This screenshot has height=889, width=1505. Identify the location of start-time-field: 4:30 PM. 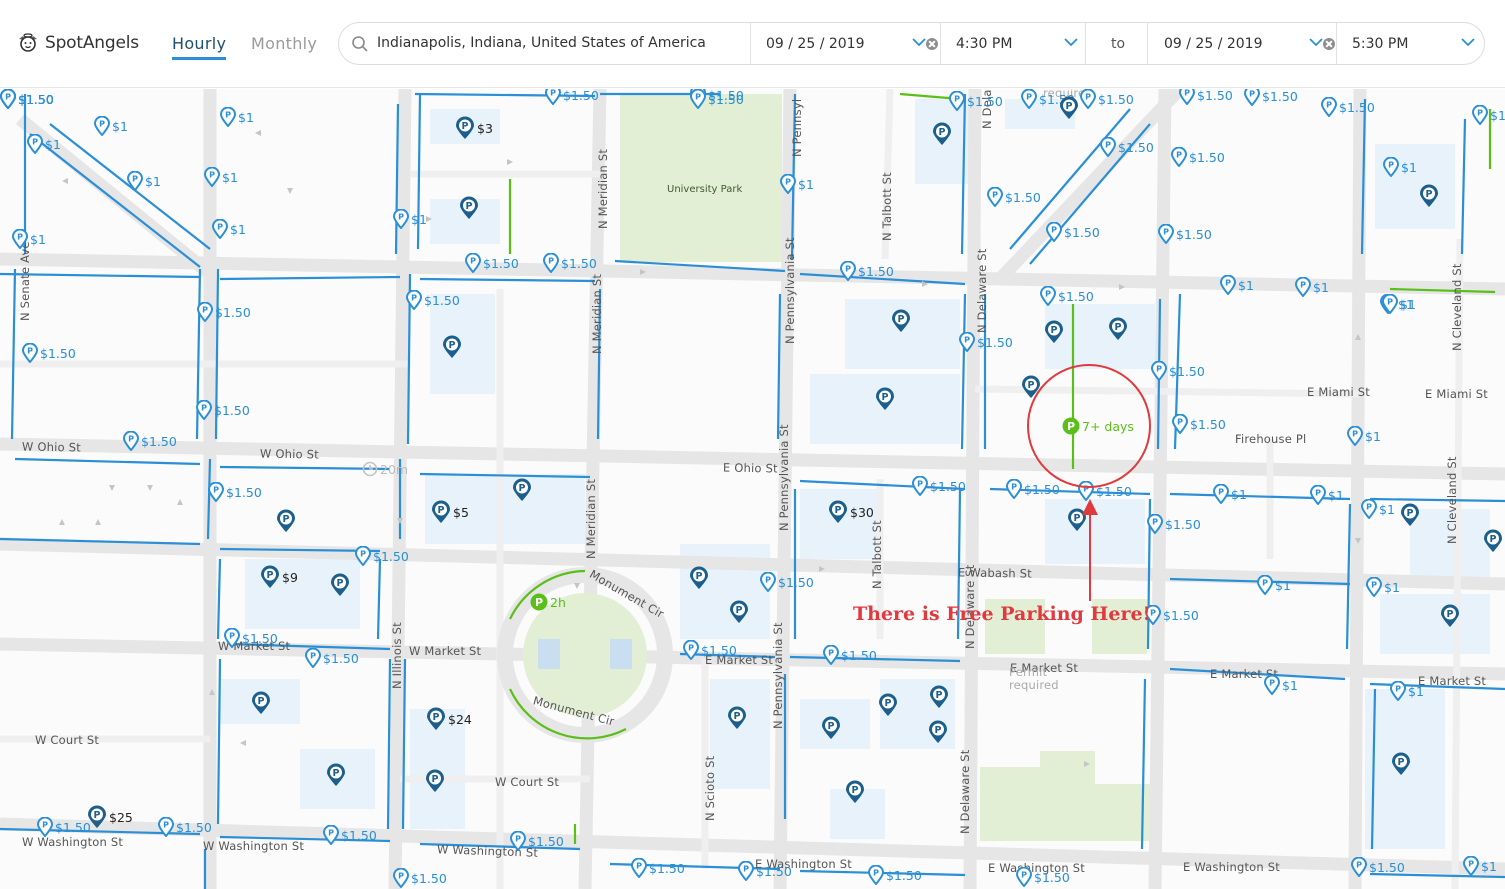
(984, 44).